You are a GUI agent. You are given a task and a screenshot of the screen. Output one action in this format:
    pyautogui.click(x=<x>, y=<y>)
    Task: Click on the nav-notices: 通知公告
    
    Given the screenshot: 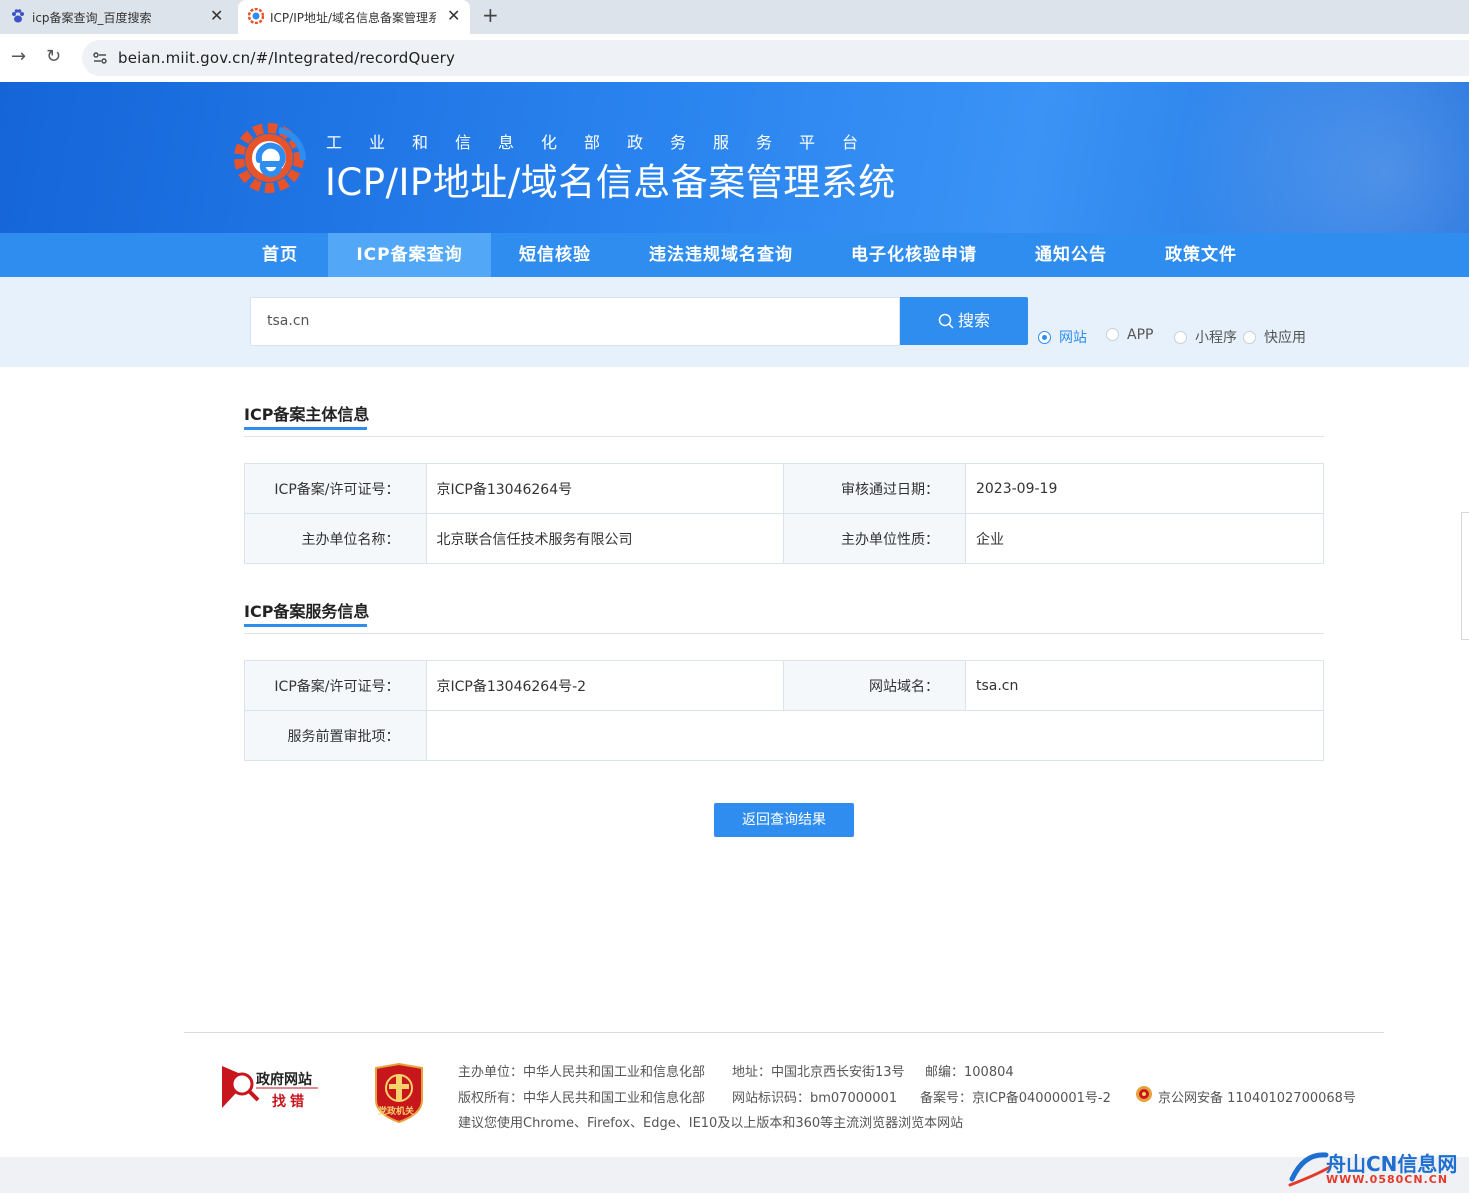 What is the action you would take?
    pyautogui.click(x=1071, y=255)
    